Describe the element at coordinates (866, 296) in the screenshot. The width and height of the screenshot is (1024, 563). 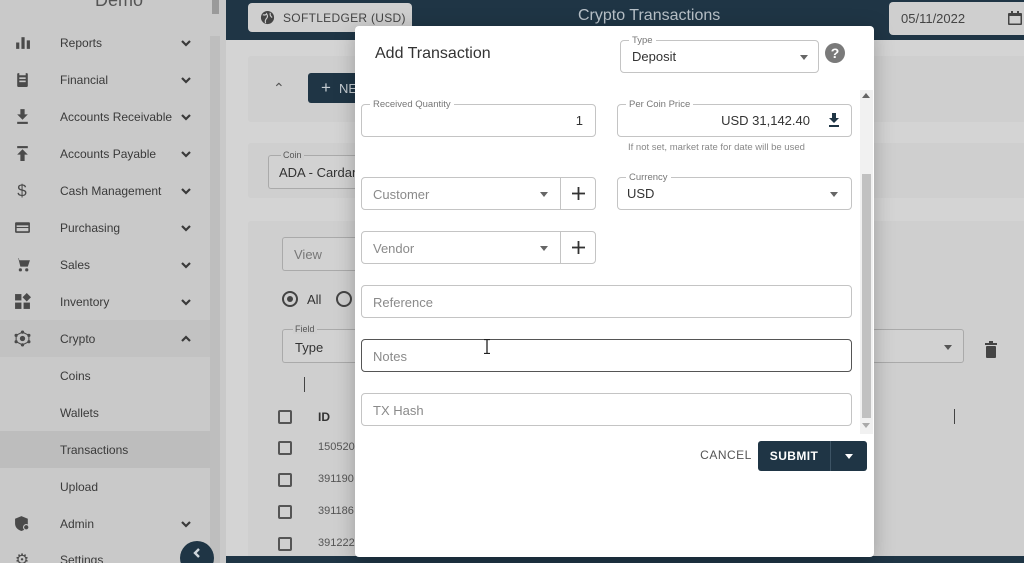
I see `dialog-scroll-thumb` at that location.